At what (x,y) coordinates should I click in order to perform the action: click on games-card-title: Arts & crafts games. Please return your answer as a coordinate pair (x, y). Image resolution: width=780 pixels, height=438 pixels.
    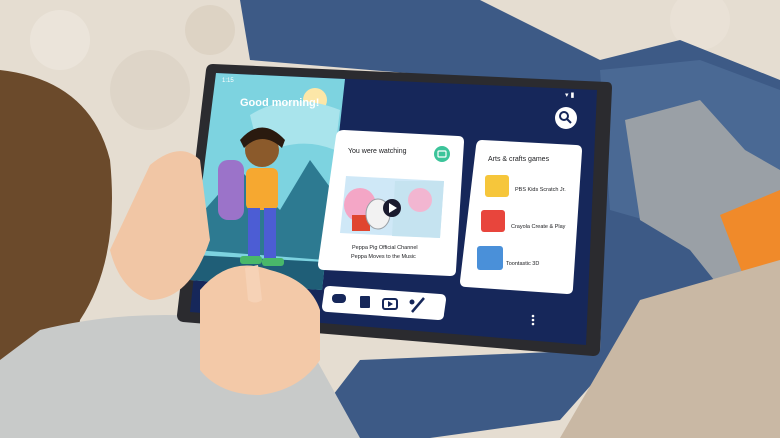
    Looking at the image, I should click on (519, 159).